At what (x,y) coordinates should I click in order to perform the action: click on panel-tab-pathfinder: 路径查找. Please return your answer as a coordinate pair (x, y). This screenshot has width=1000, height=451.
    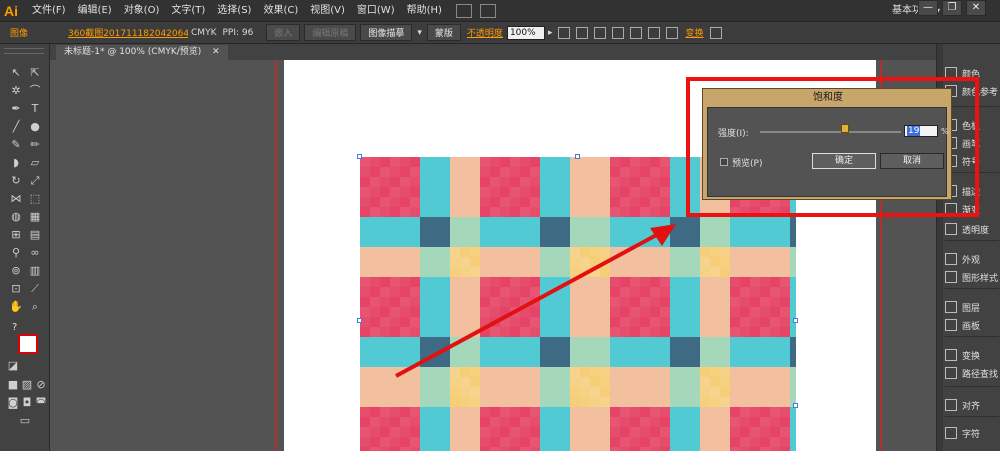
    Looking at the image, I should click on (972, 373).